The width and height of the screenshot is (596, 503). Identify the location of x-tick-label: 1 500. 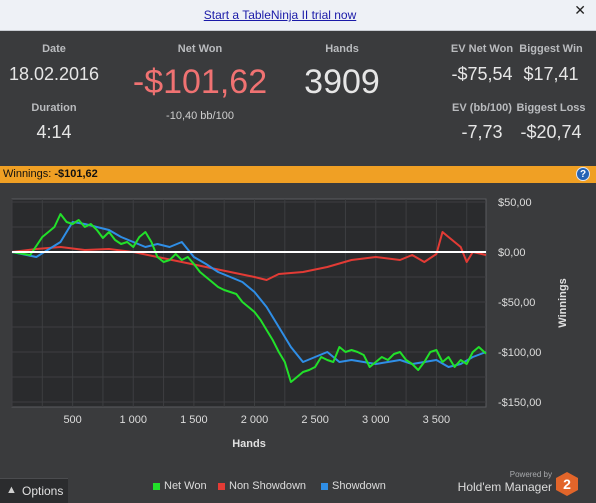
(194, 420).